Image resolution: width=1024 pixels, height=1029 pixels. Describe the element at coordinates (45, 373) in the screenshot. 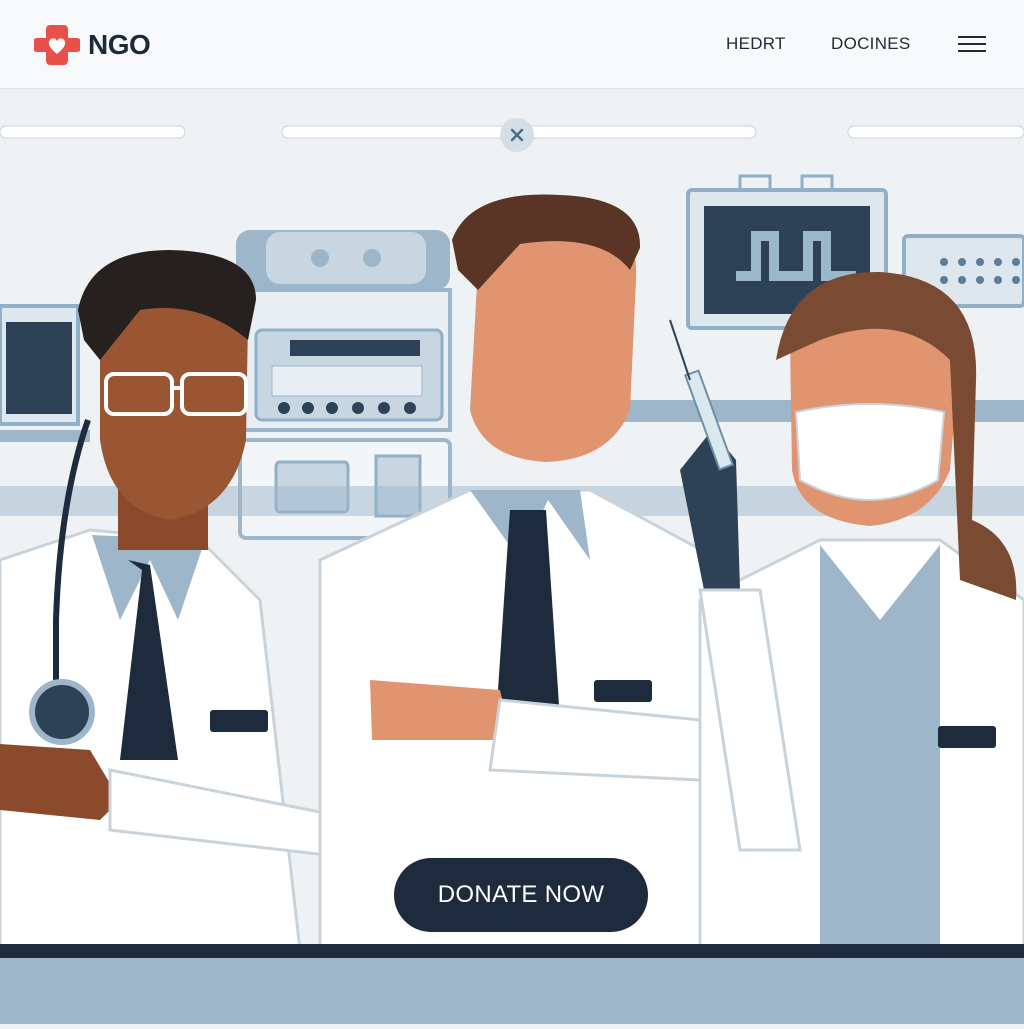

I see `monitor-left` at that location.